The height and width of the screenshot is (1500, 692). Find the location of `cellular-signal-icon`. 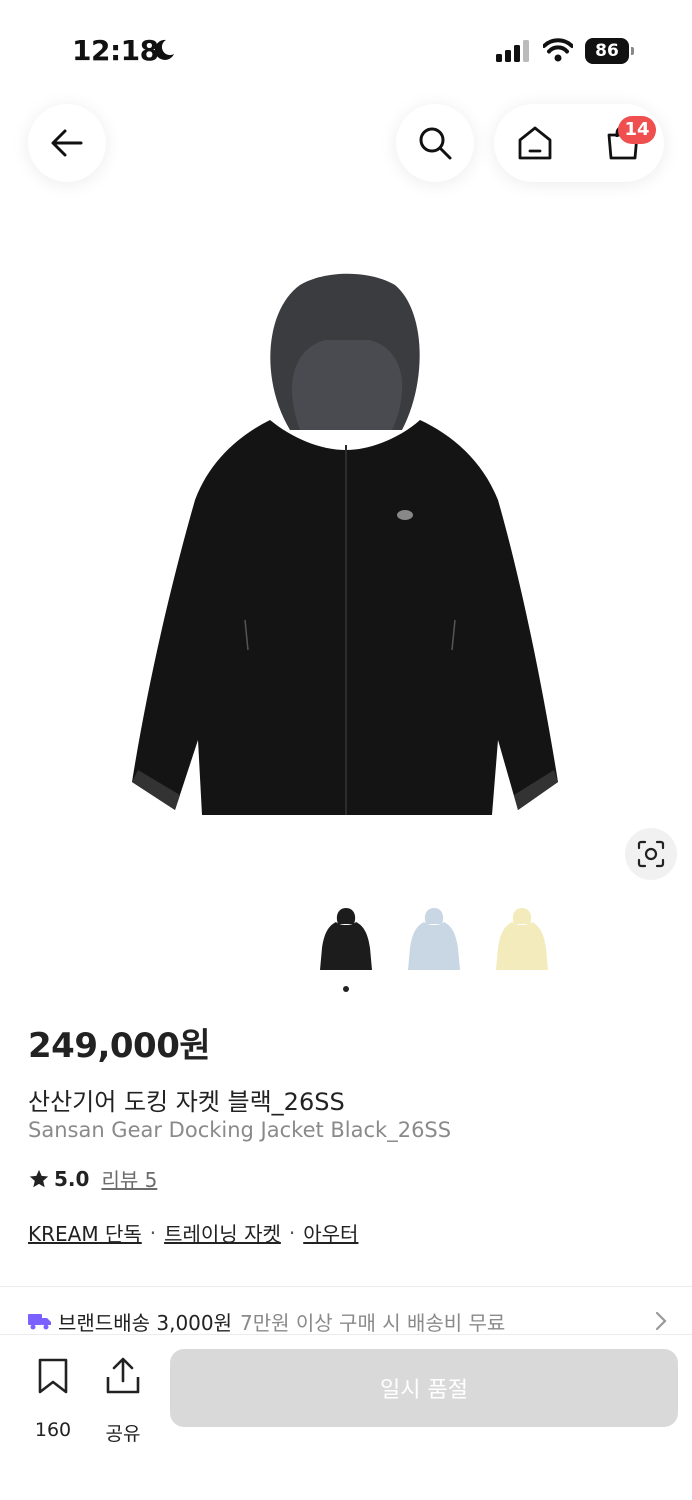

cellular-signal-icon is located at coordinates (512, 51).